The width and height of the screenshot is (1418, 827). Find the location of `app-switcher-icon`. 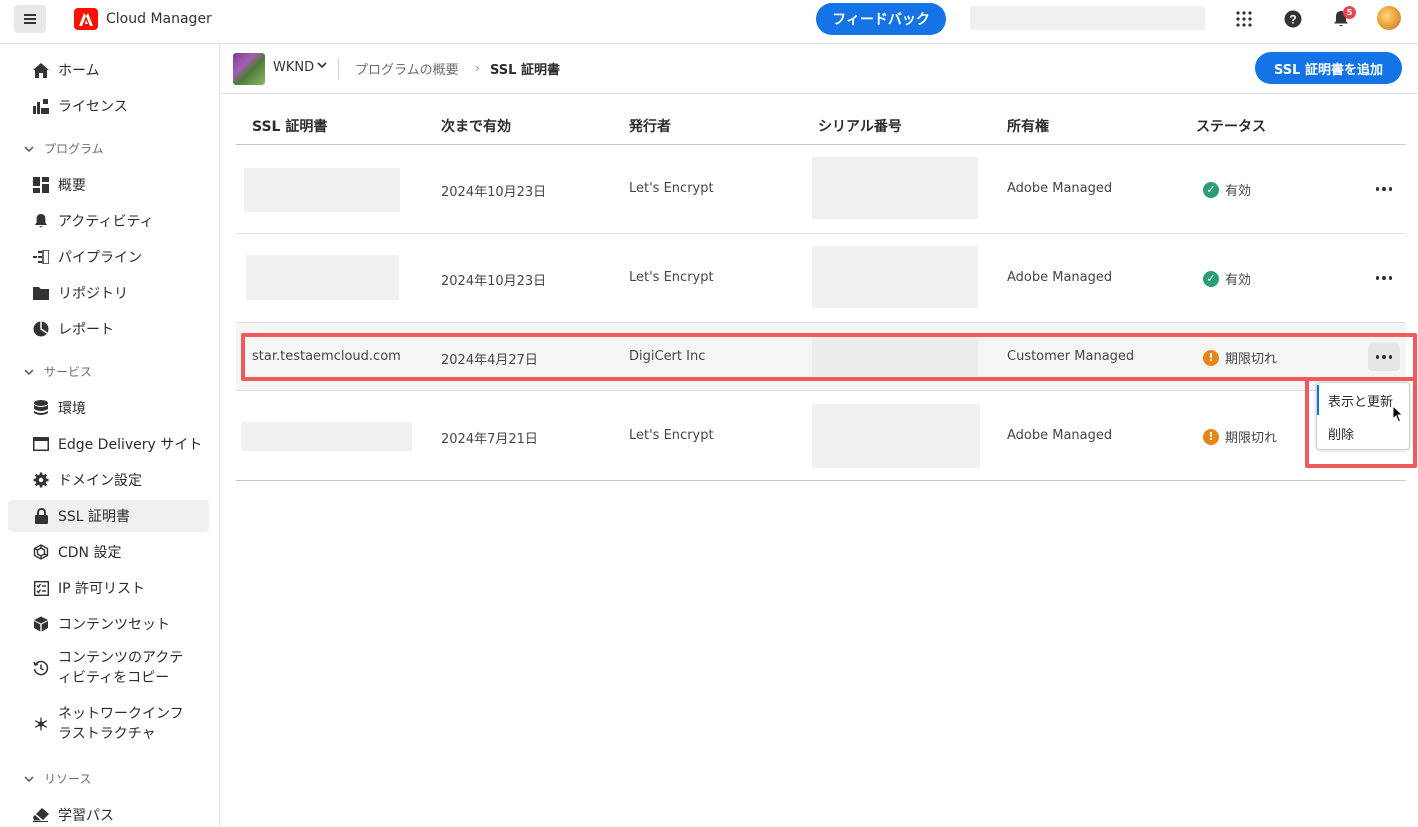

app-switcher-icon is located at coordinates (1244, 19).